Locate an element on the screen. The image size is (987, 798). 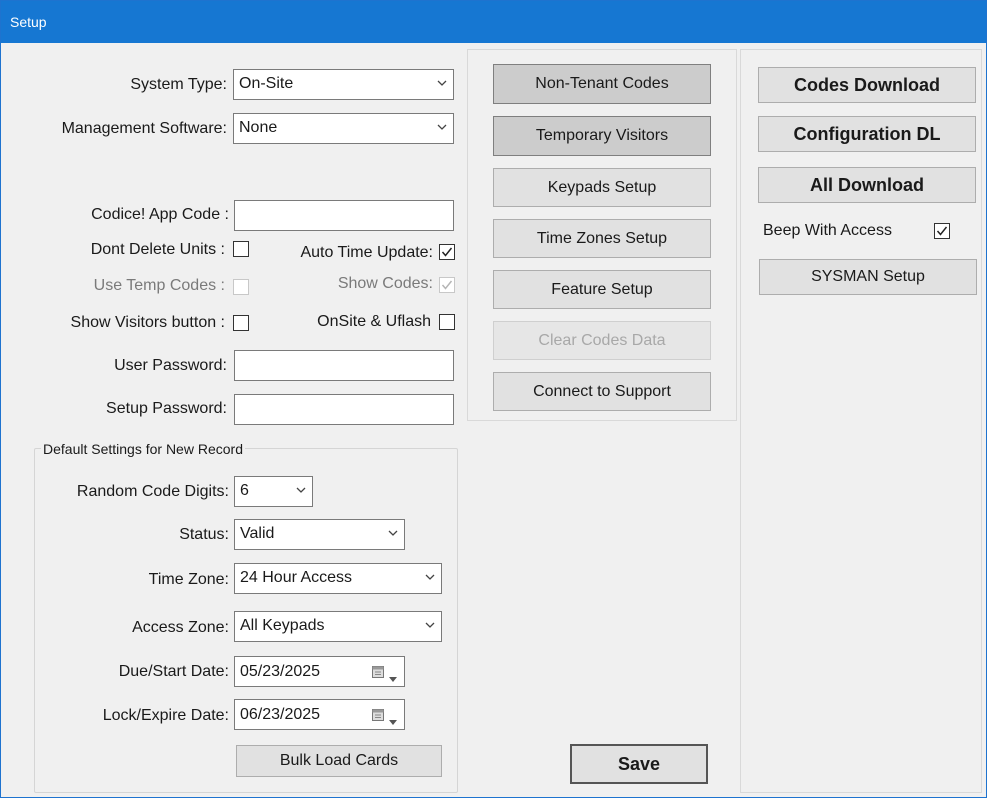
dont-delete-units-checkbox is located at coordinates (241, 249).